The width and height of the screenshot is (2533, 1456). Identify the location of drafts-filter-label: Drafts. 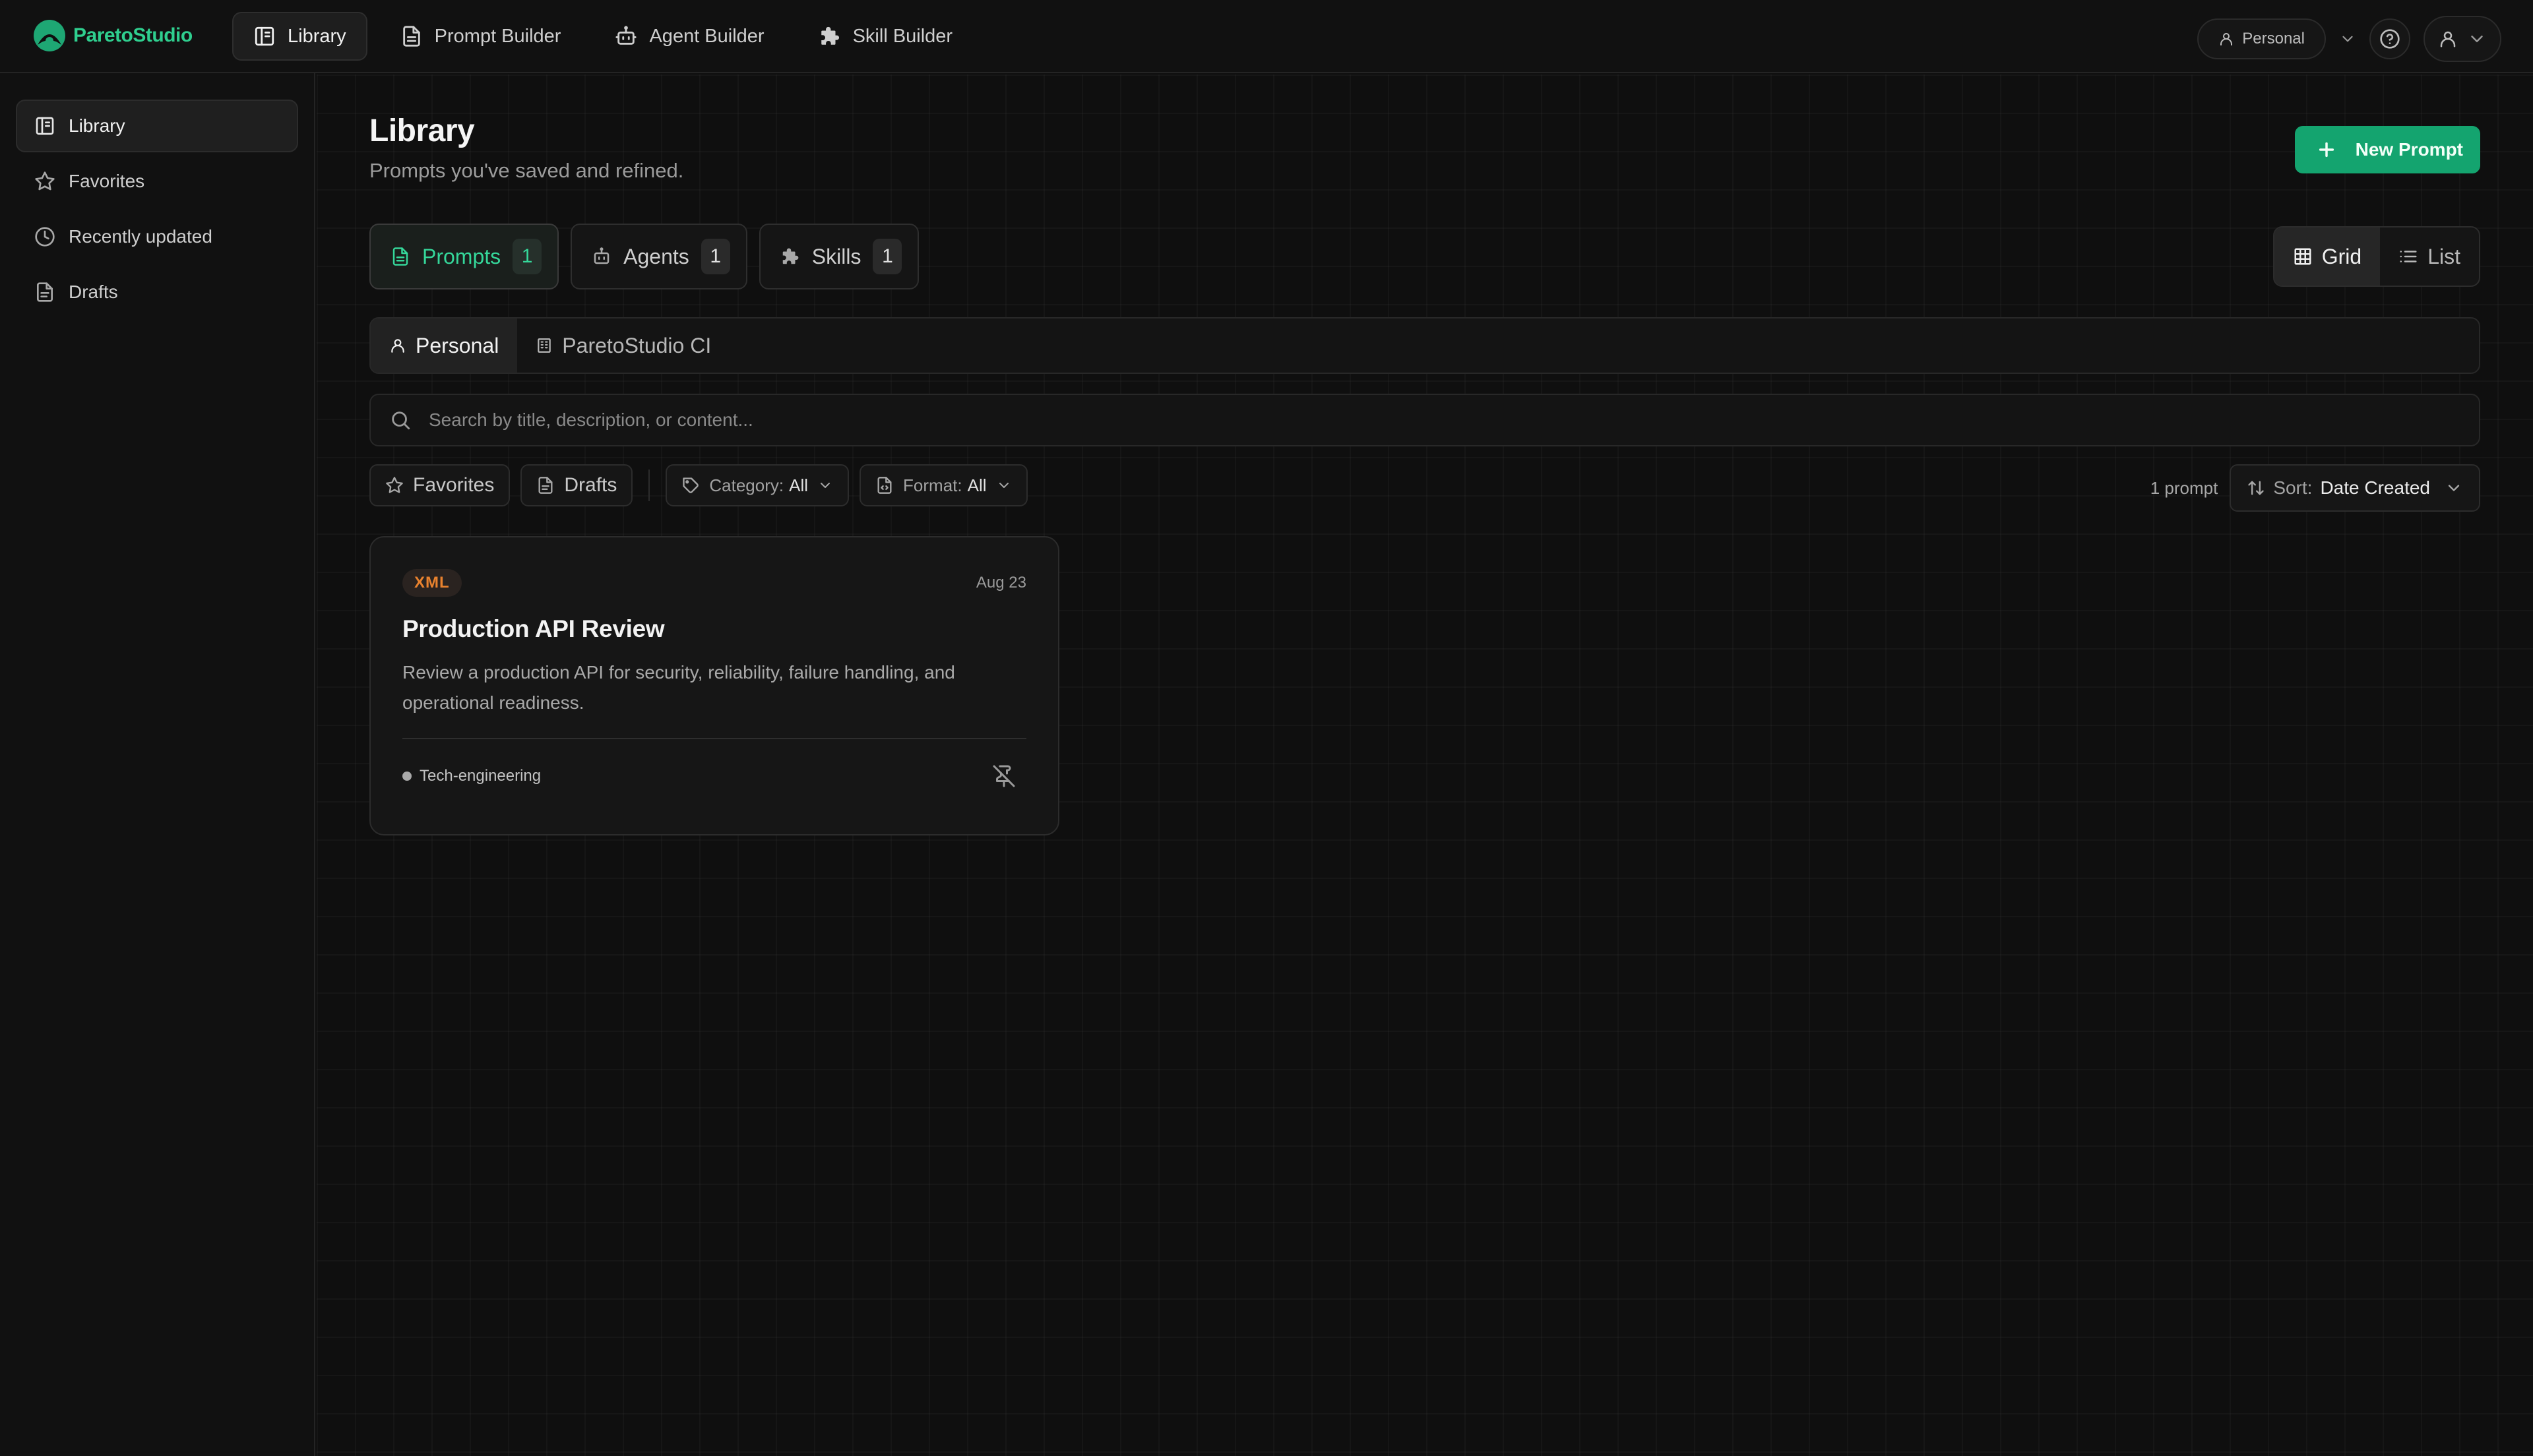
(590, 485).